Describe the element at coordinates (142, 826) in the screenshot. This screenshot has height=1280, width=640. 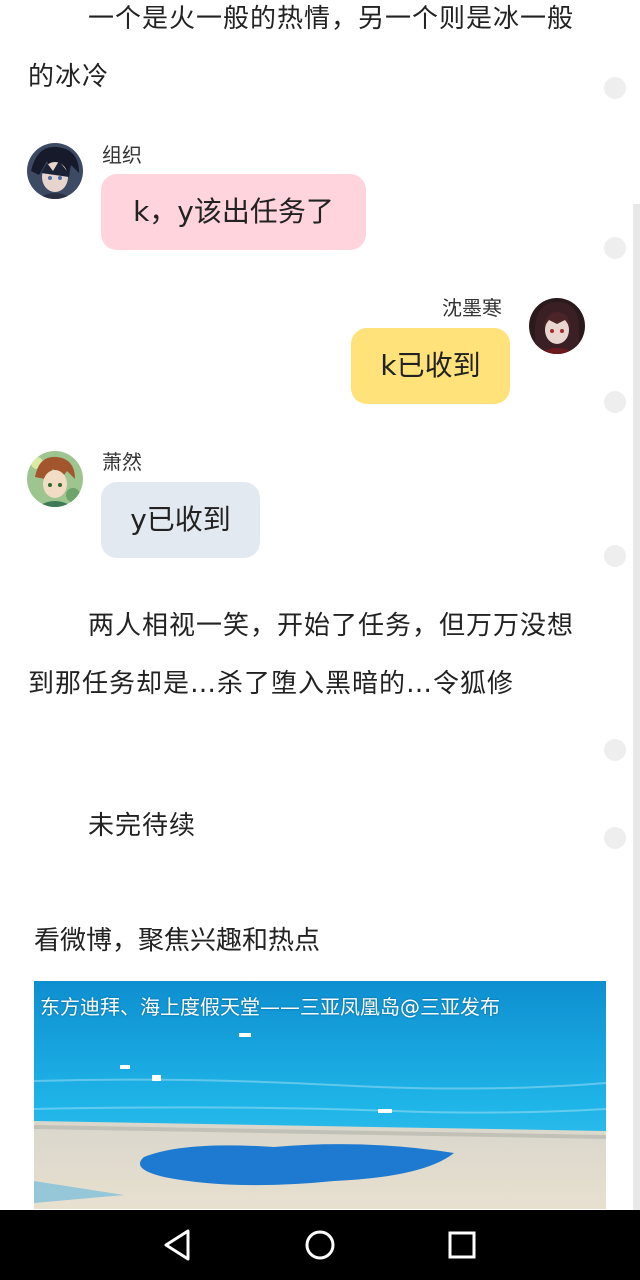
I see `to-be-continued-text: 未完待续` at that location.